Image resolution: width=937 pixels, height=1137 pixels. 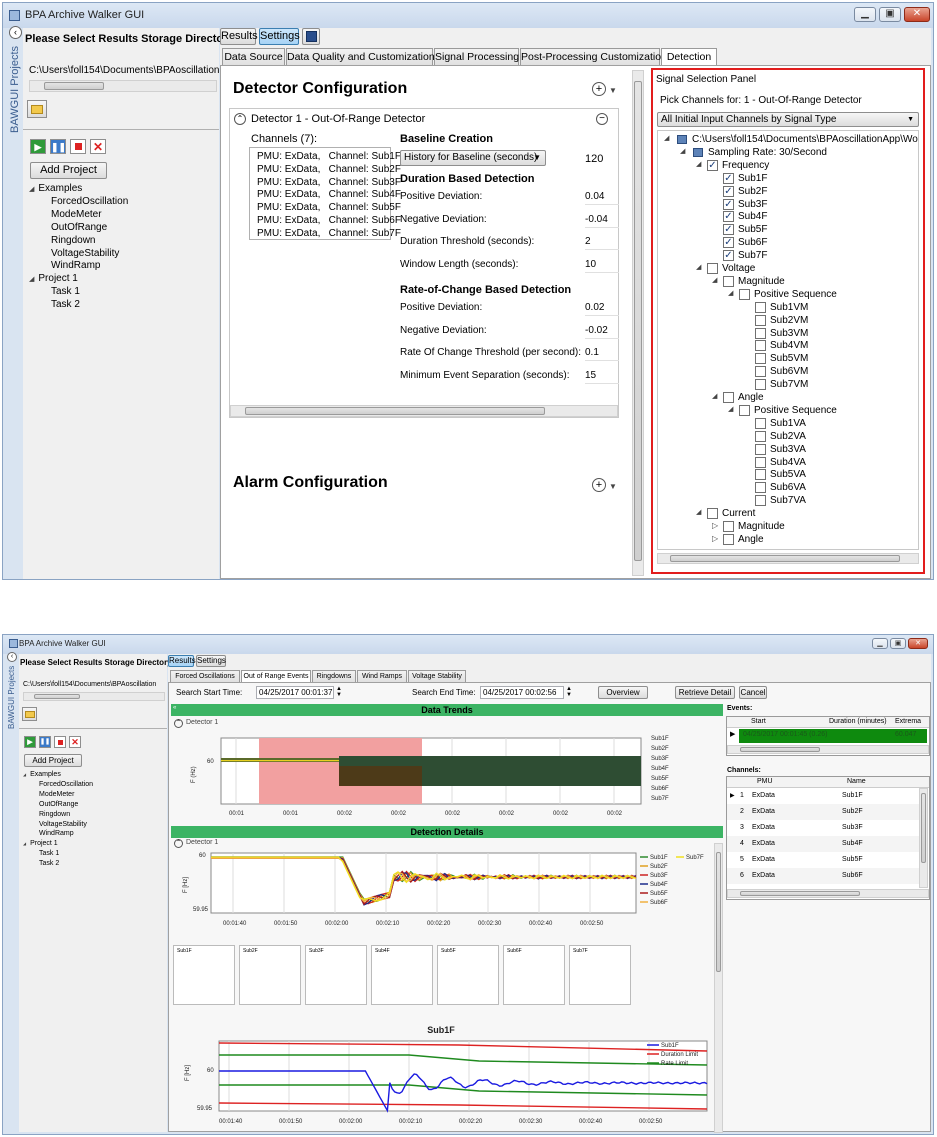 What do you see at coordinates (815, 281) in the screenshot?
I see `magnitude-node: ◢ Magnitude` at bounding box center [815, 281].